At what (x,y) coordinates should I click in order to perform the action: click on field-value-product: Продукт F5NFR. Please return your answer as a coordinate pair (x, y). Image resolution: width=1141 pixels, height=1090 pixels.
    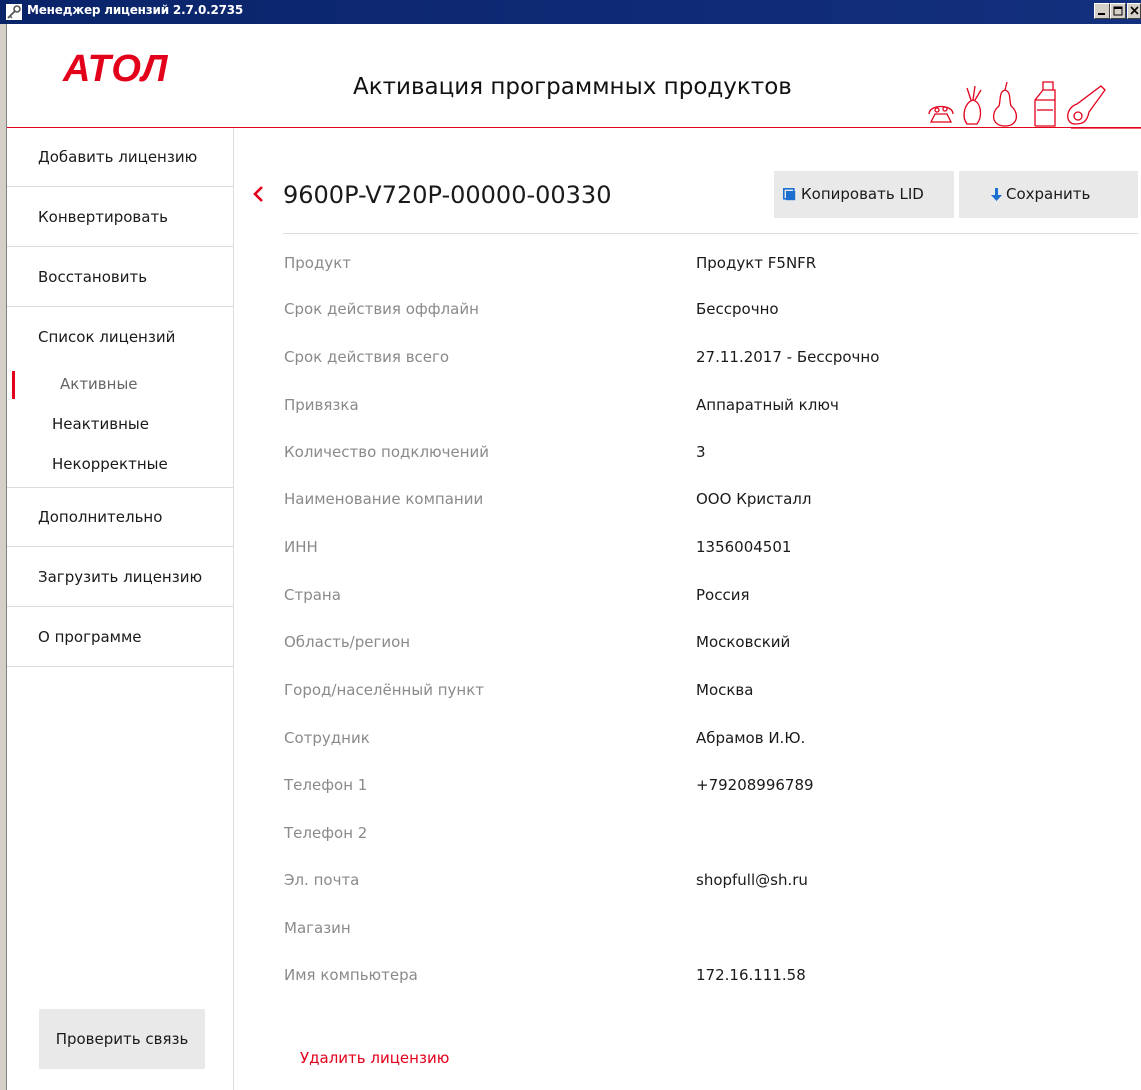
    Looking at the image, I should click on (756, 263).